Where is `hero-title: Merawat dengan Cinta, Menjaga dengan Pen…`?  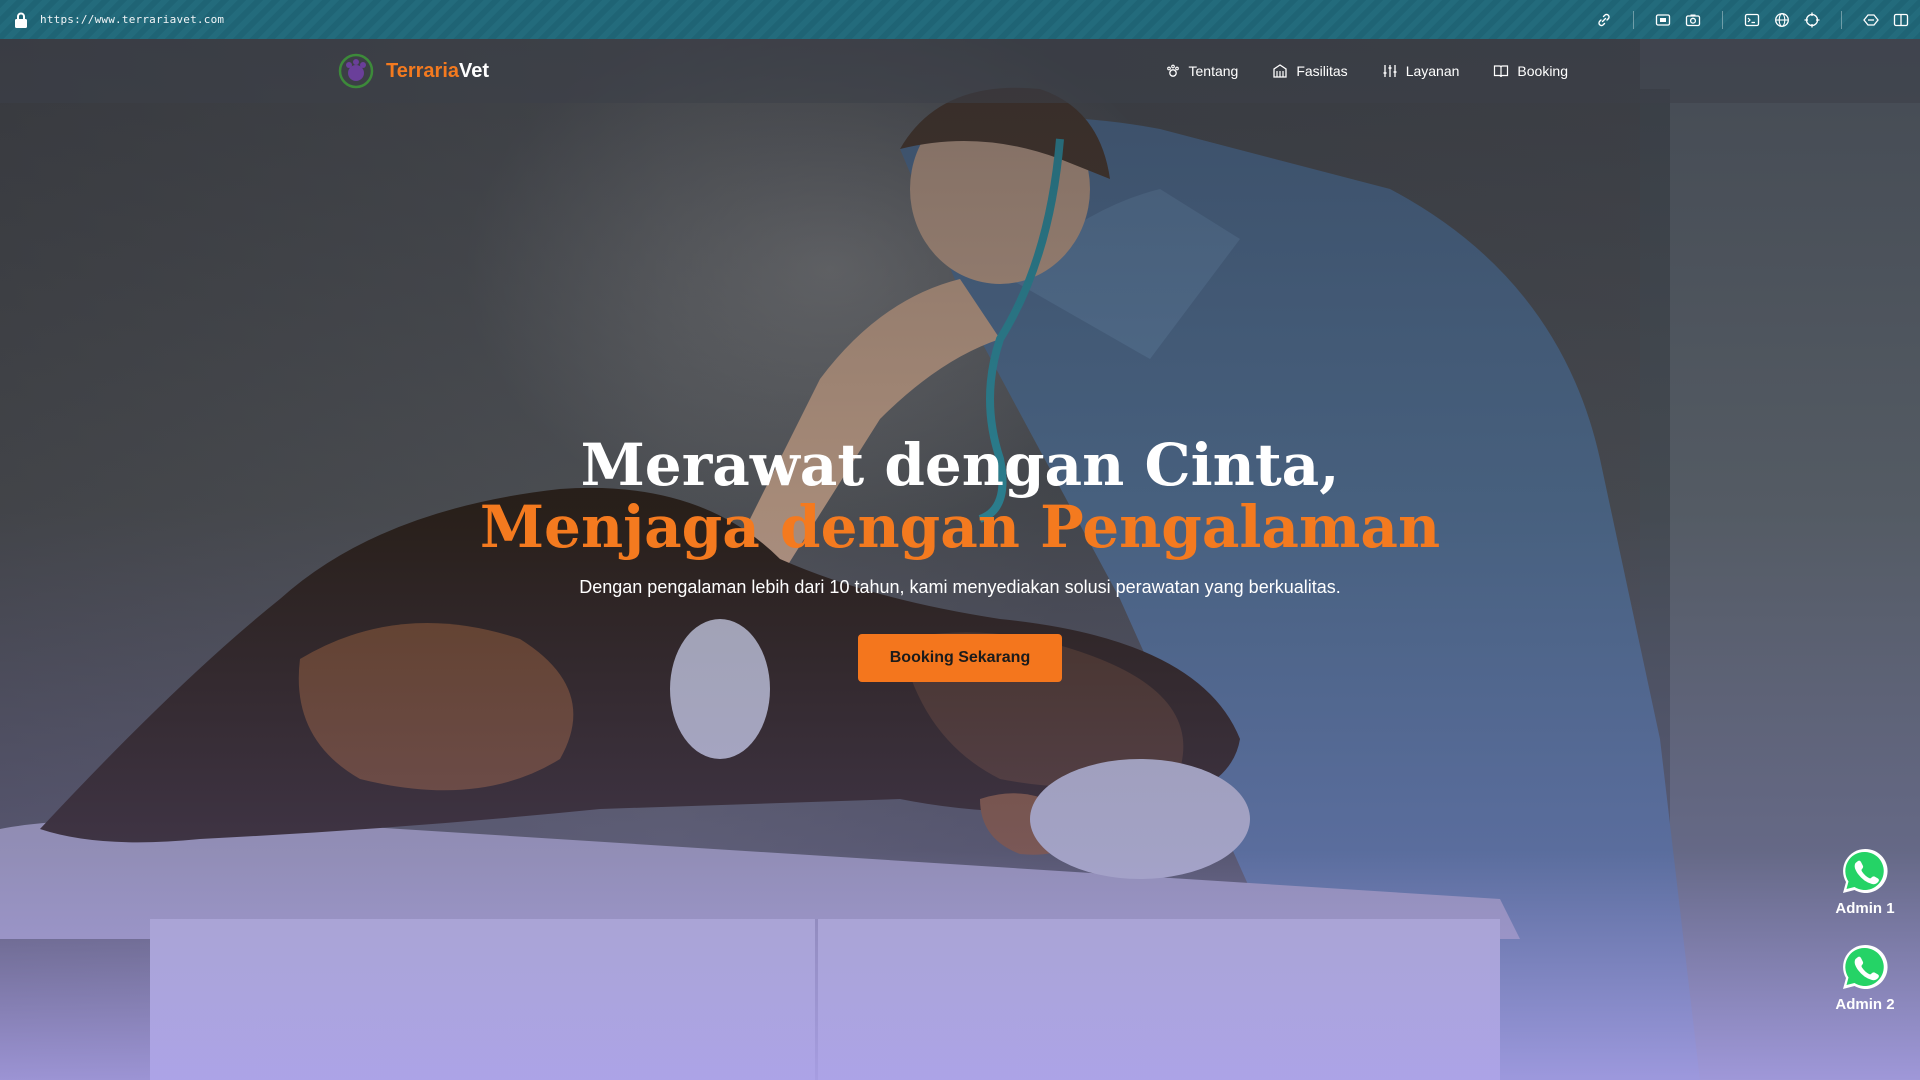 hero-title: Merawat dengan Cinta, Menjaga dengan Pen… is located at coordinates (960, 496).